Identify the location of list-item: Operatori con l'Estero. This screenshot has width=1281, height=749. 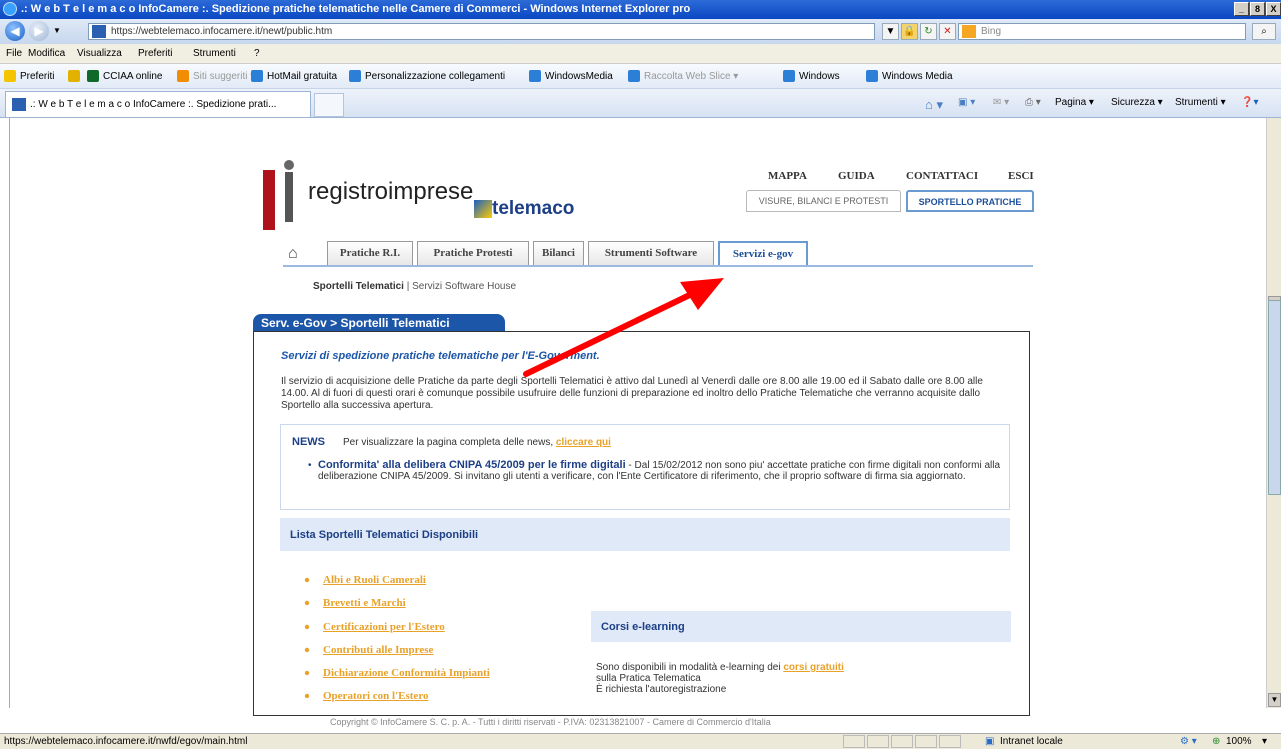
(366, 696).